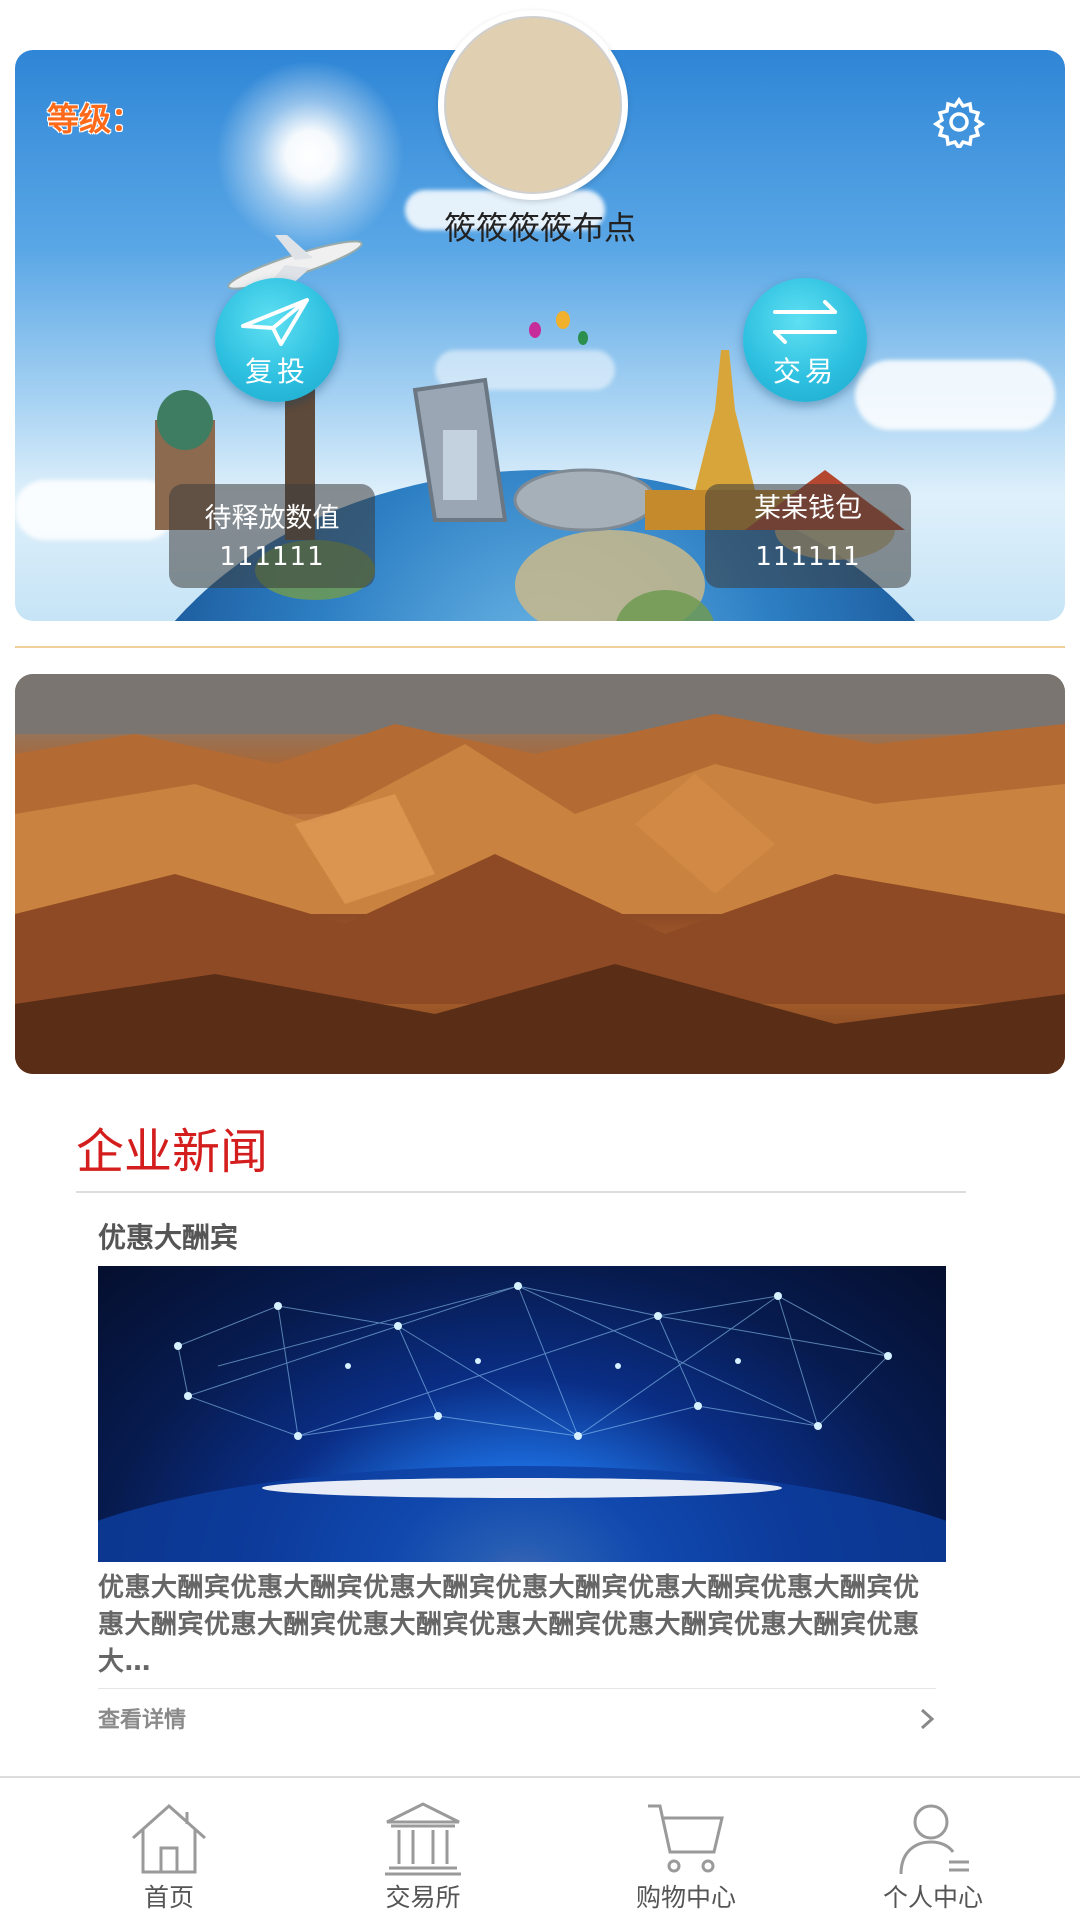 This screenshot has height=1920, width=1080. Describe the element at coordinates (805, 322) in the screenshot. I see `swap-arrows-icon` at that location.